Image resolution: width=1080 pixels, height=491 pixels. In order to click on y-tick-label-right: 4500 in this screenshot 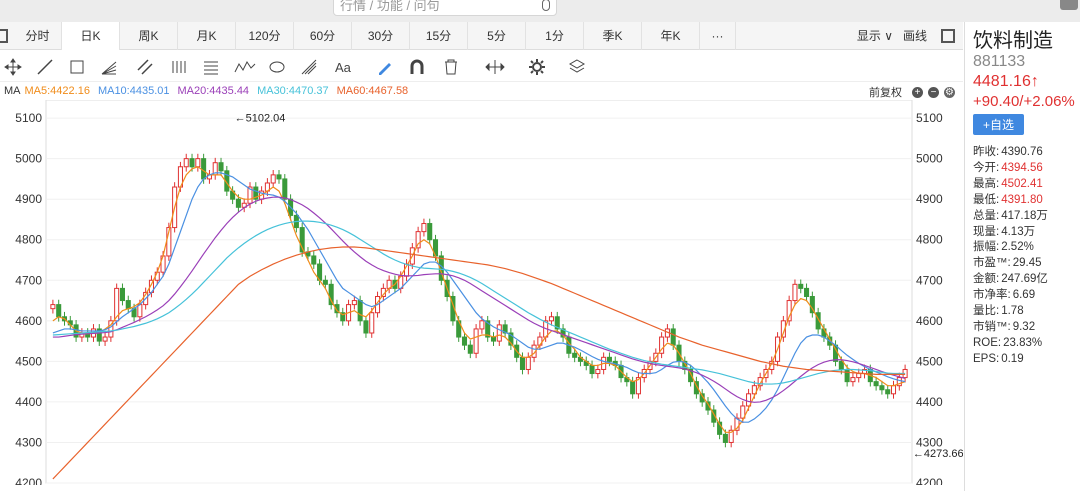, I will do `click(929, 361)`.